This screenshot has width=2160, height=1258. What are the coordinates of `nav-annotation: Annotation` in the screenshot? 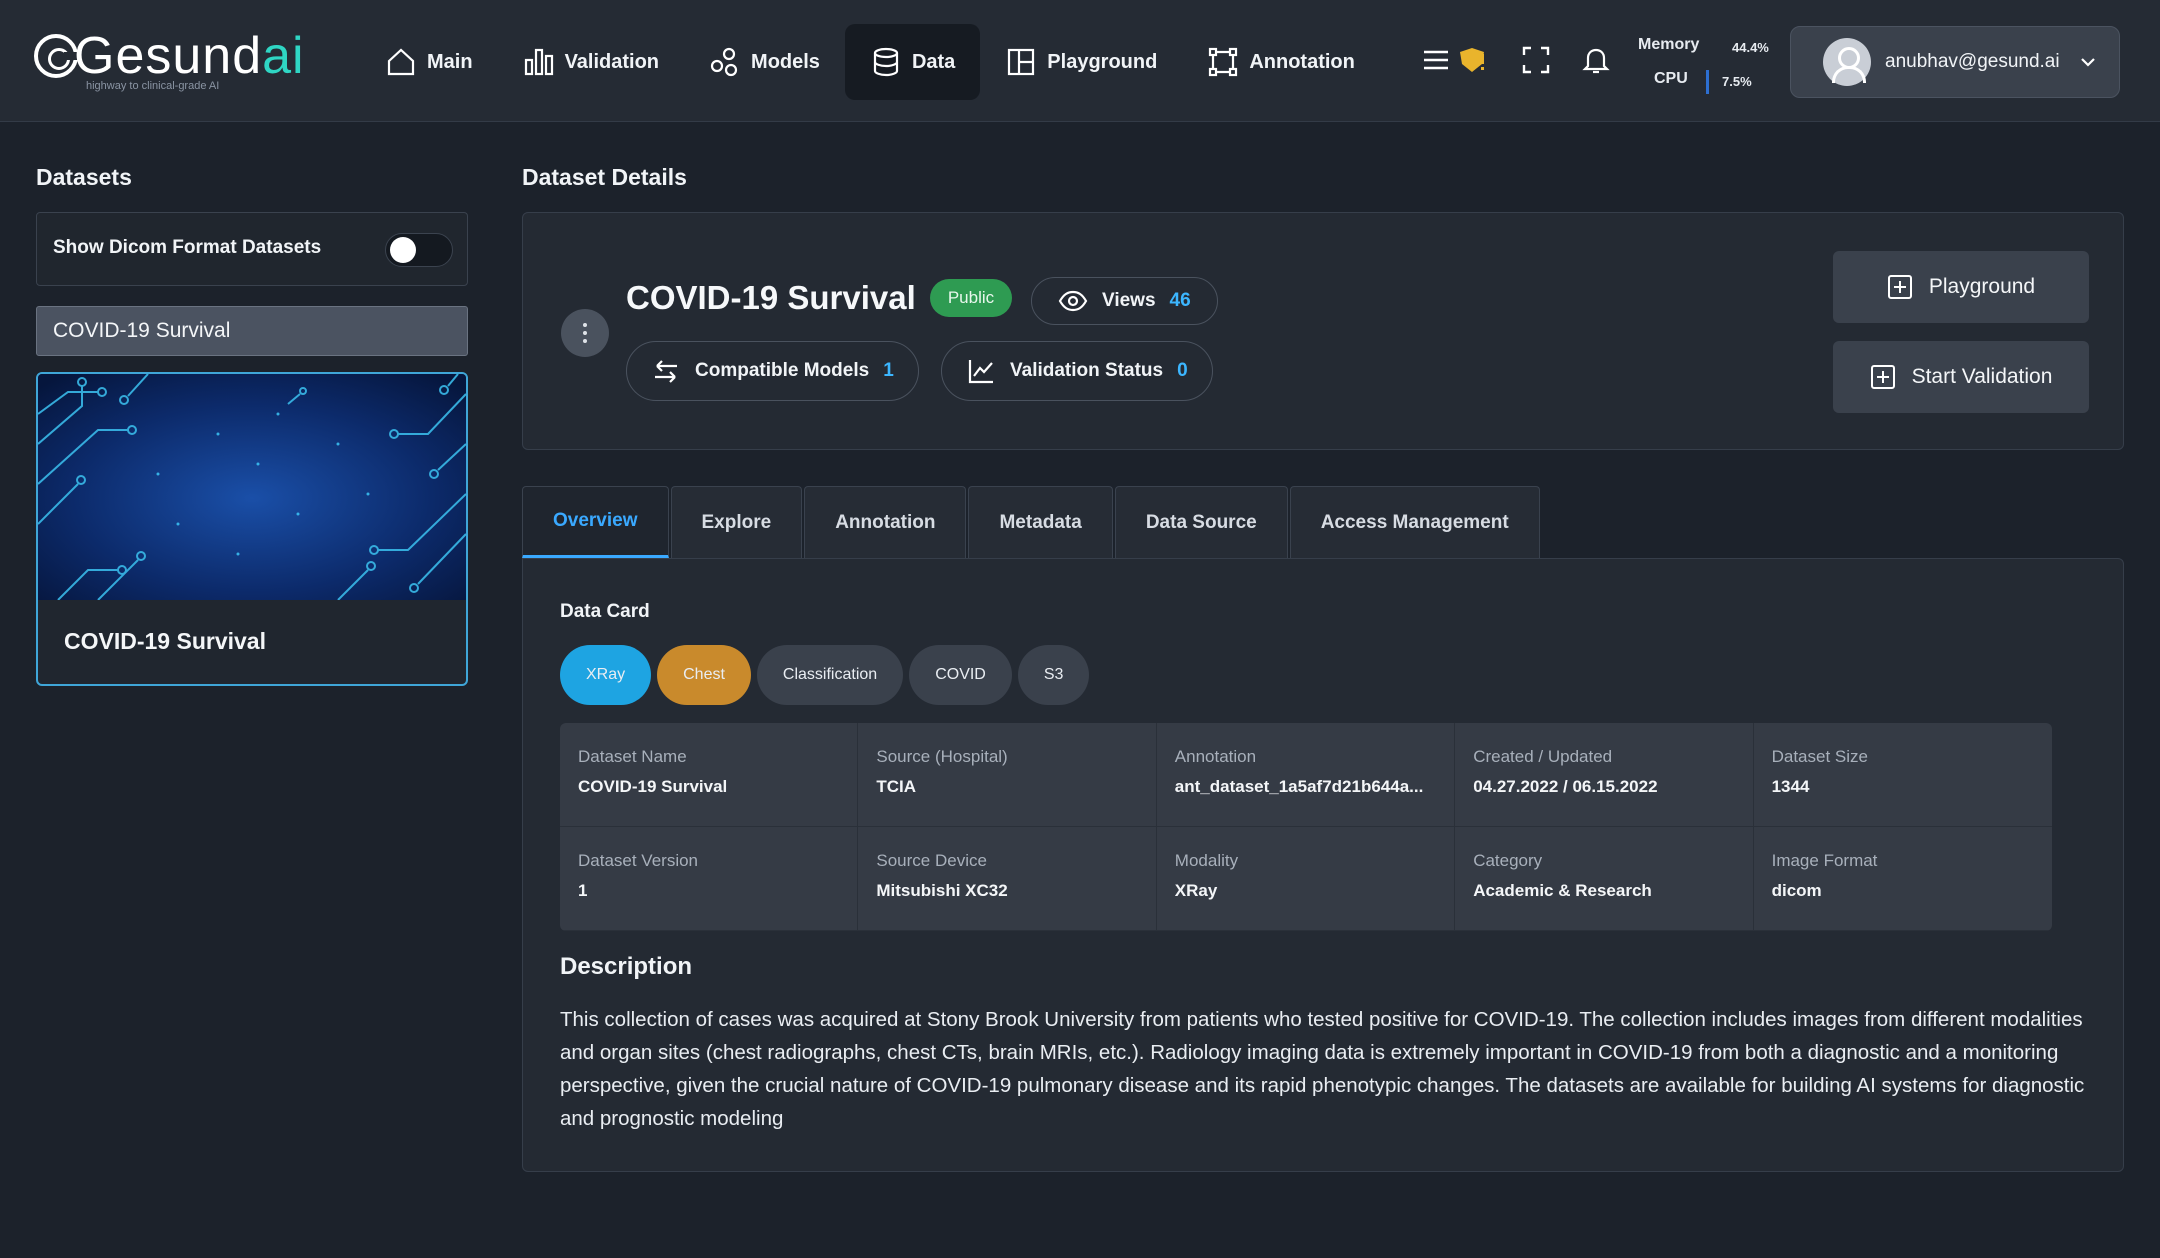 It's located at (1281, 62).